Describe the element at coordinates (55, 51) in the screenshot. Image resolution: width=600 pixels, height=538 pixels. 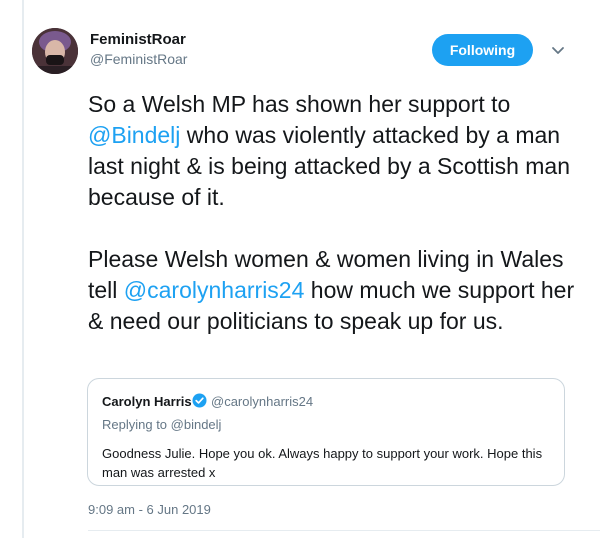
I see `avatar` at that location.